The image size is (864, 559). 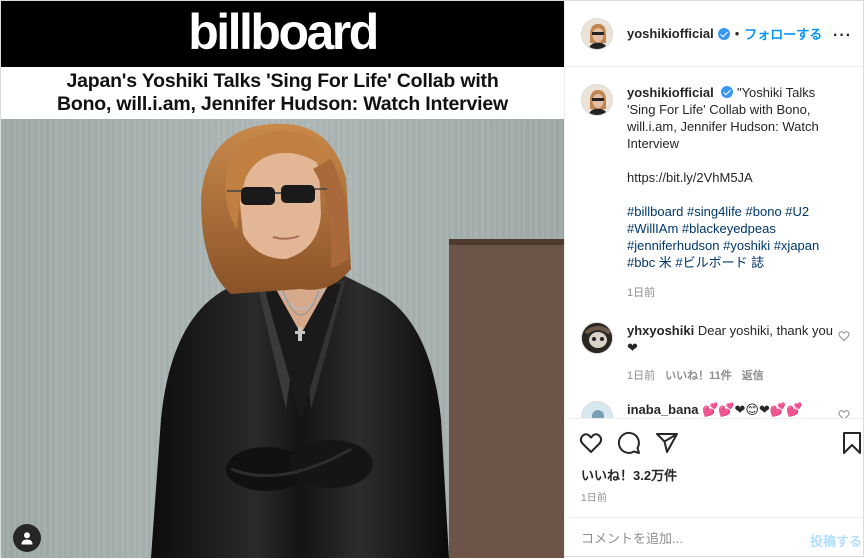 What do you see at coordinates (670, 33) in the screenshot?
I see `header-username: yoshikiofficial` at bounding box center [670, 33].